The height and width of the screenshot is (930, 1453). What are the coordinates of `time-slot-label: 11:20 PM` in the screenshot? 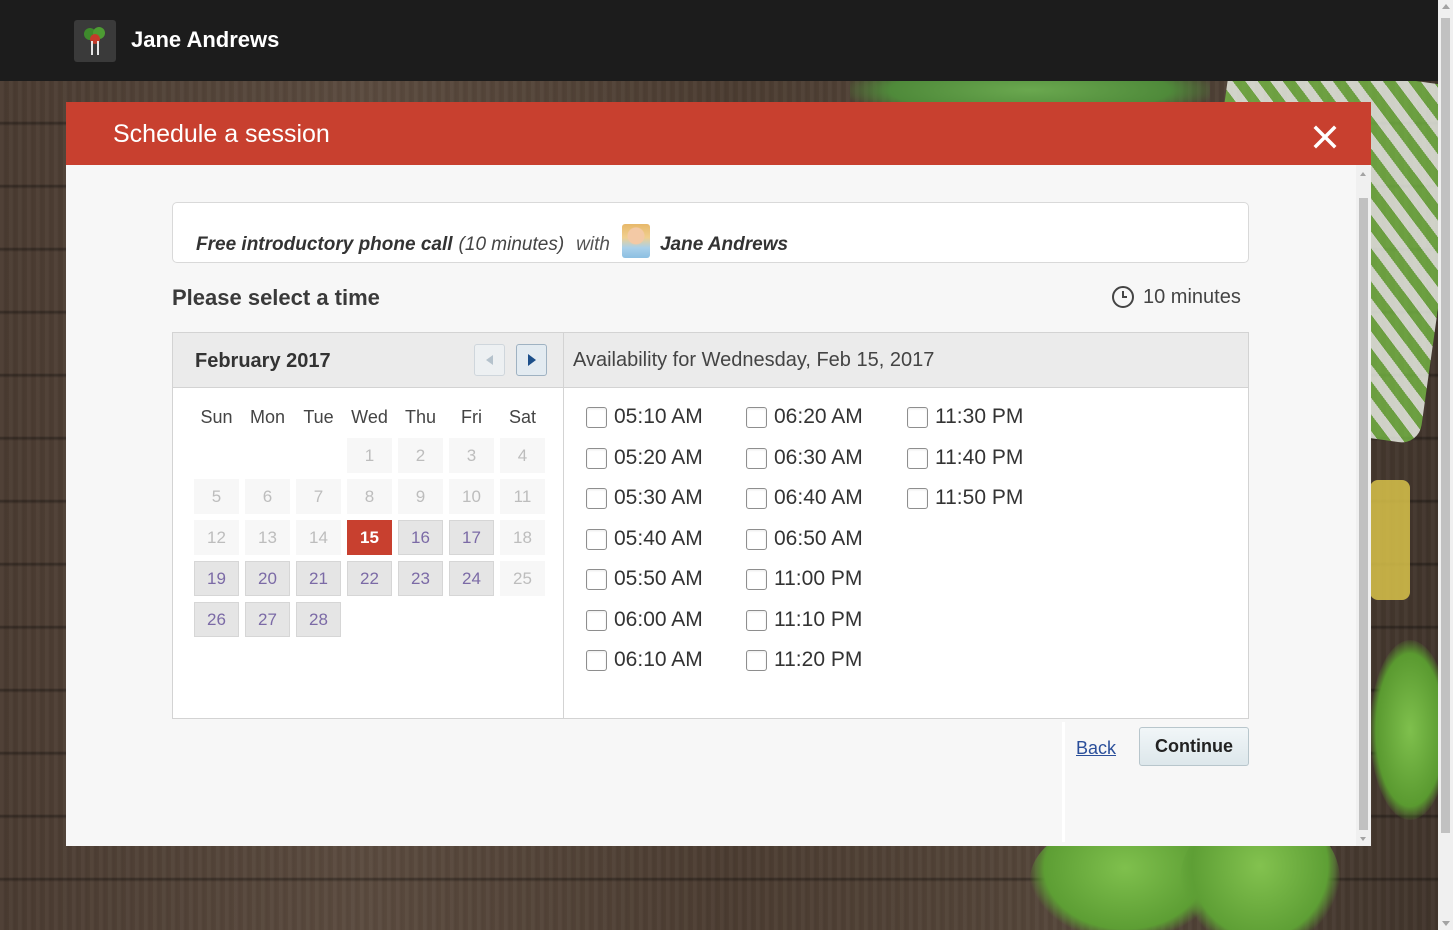 It's located at (818, 660).